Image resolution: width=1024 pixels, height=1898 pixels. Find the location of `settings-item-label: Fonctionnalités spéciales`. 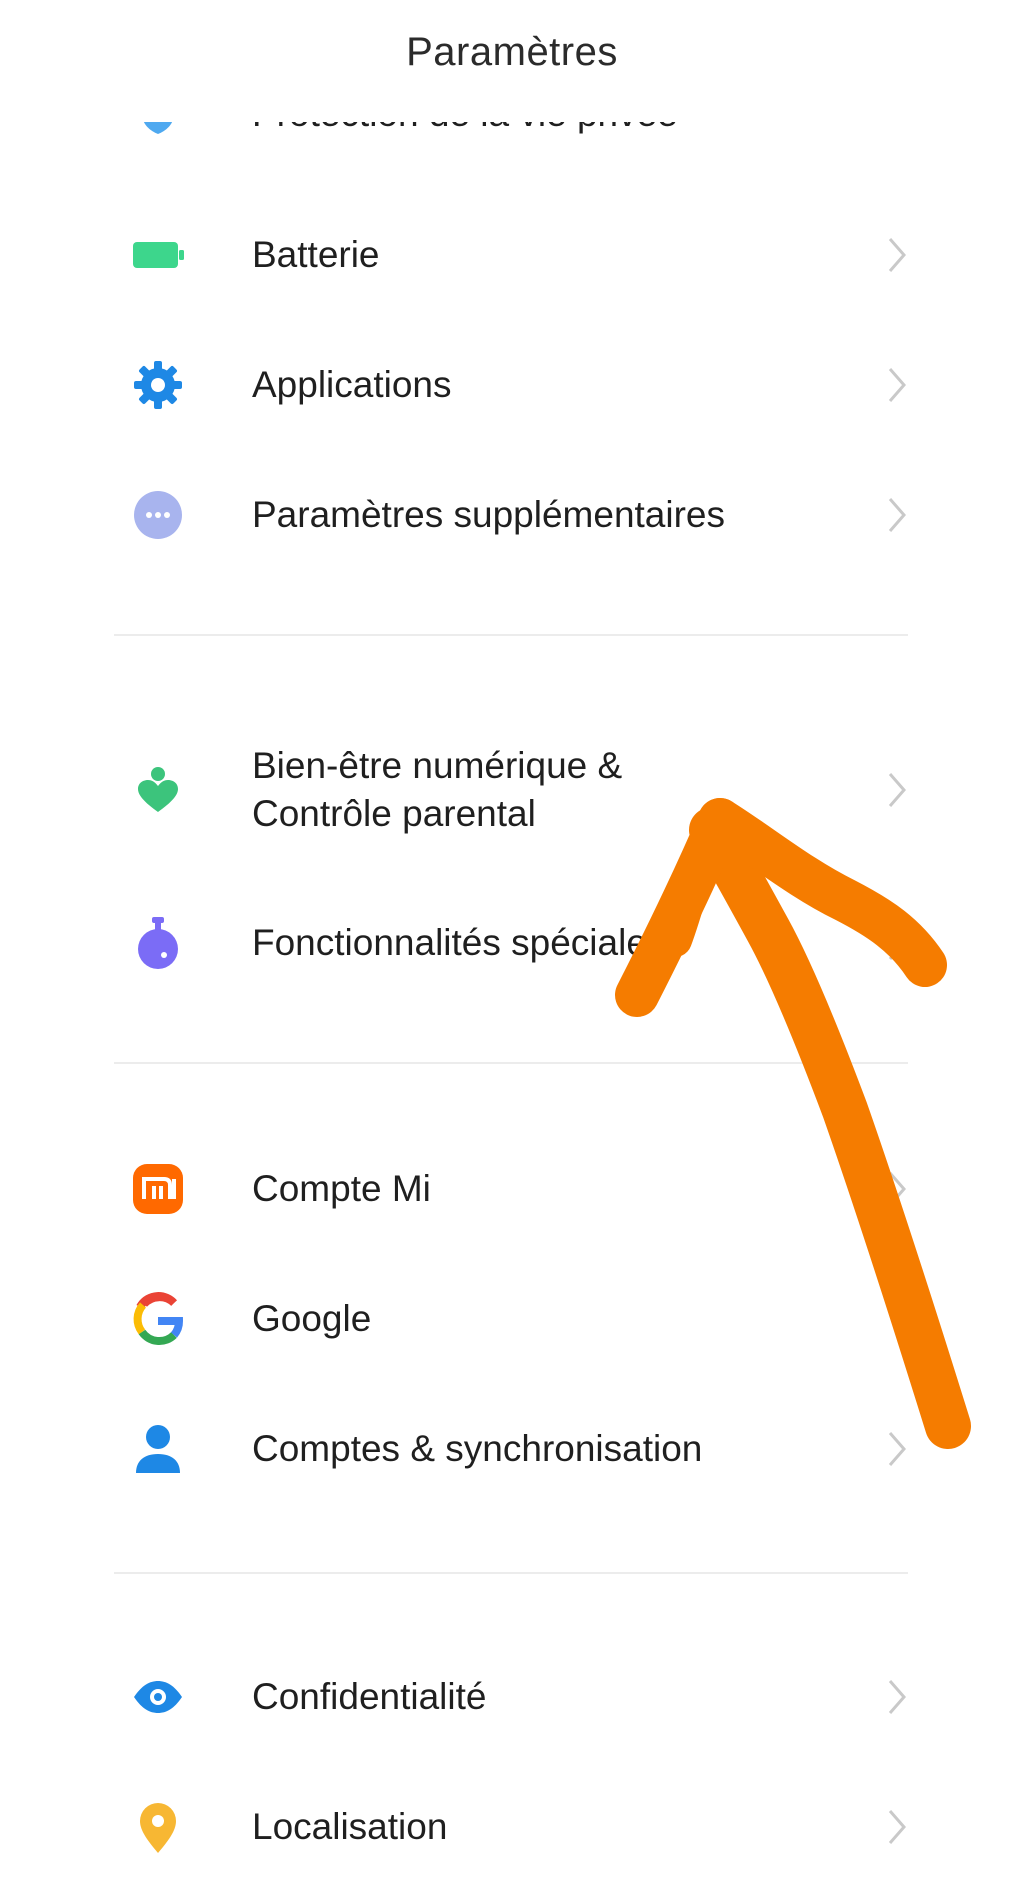

settings-item-label: Fonctionnalités spéciales is located at coordinates (459, 942).